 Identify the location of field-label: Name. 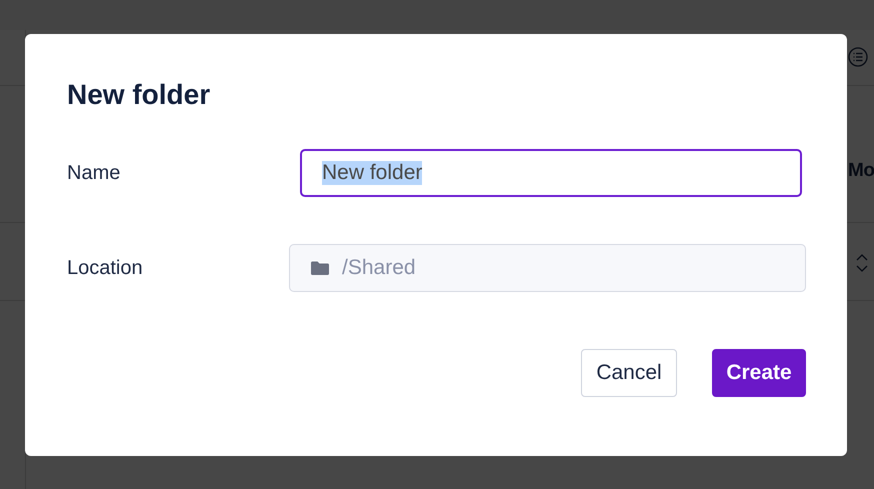
(94, 173).